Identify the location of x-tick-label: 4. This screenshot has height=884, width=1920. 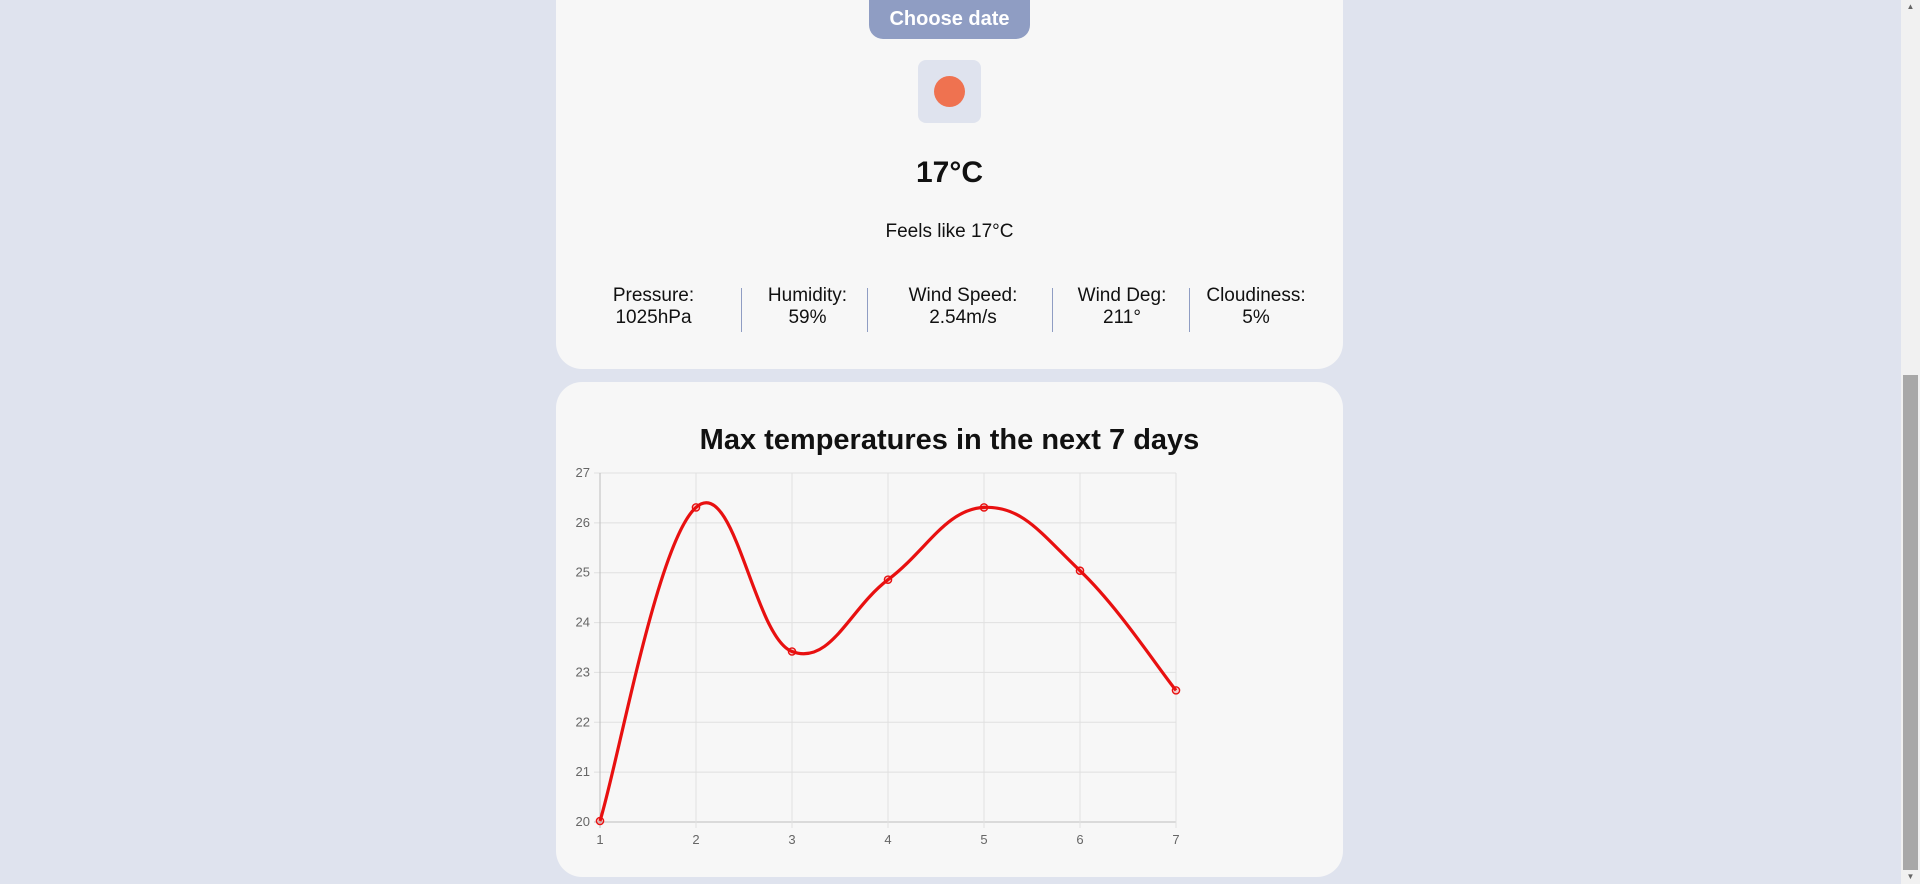
(887, 839).